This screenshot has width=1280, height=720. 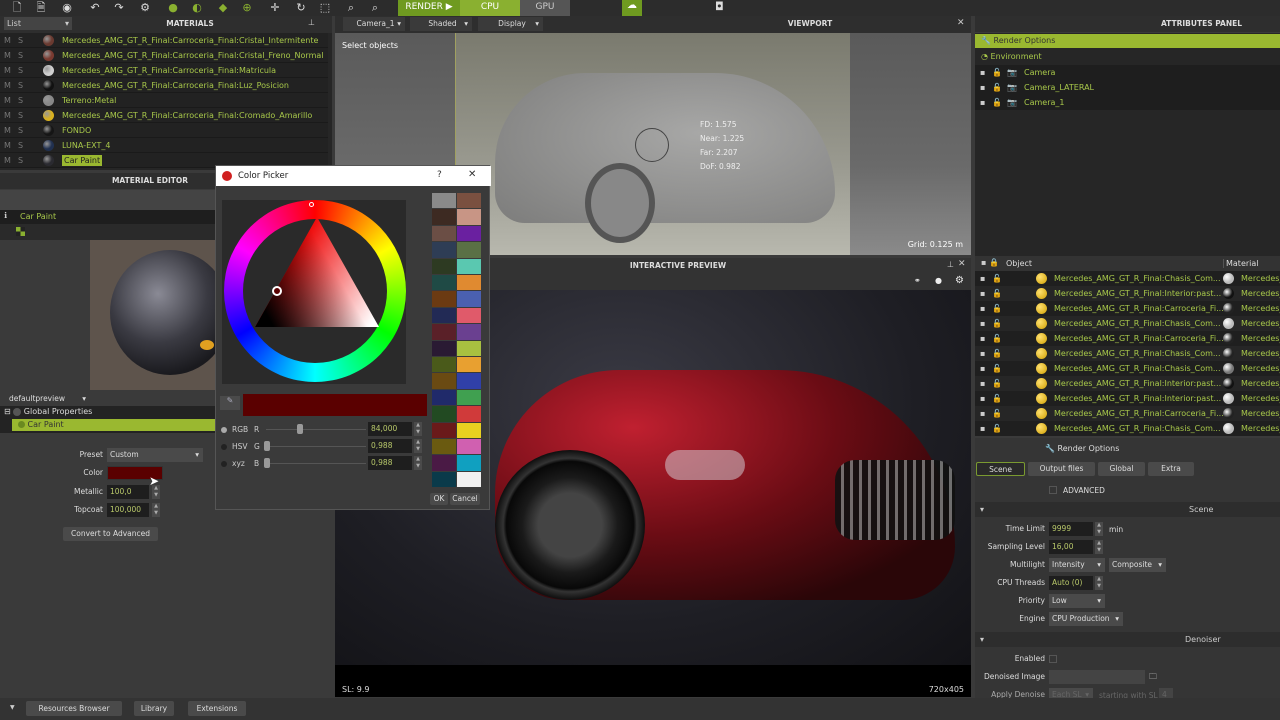 What do you see at coordinates (314, 292) in the screenshot?
I see `color-wheel-area` at bounding box center [314, 292].